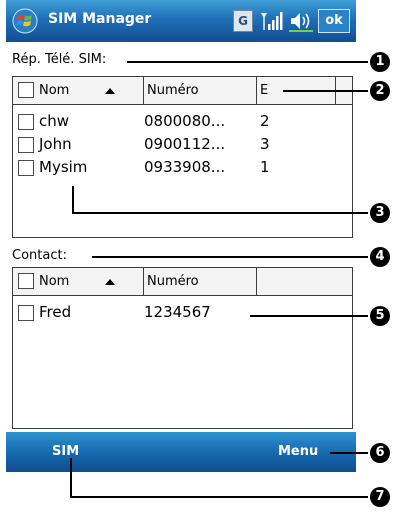 The image size is (409, 520). Describe the element at coordinates (65, 451) in the screenshot. I see `sim-softkey: SIM` at that location.